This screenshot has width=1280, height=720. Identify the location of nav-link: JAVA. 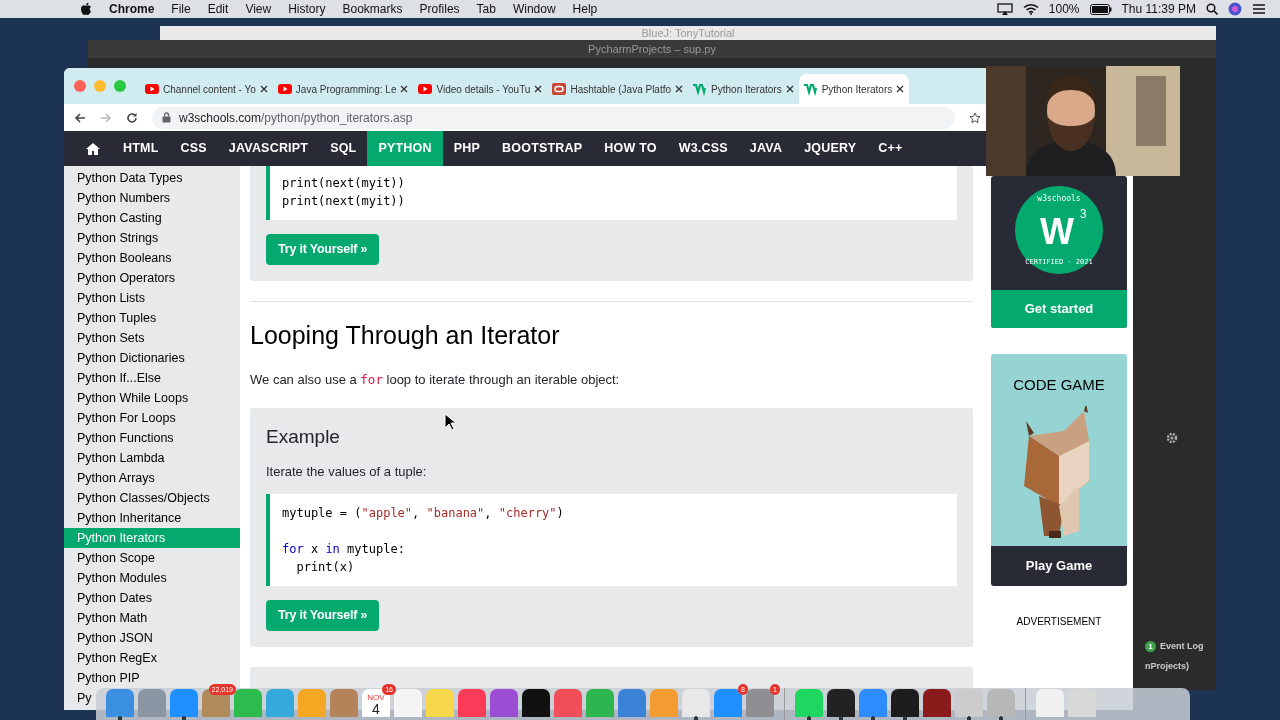
(766, 148).